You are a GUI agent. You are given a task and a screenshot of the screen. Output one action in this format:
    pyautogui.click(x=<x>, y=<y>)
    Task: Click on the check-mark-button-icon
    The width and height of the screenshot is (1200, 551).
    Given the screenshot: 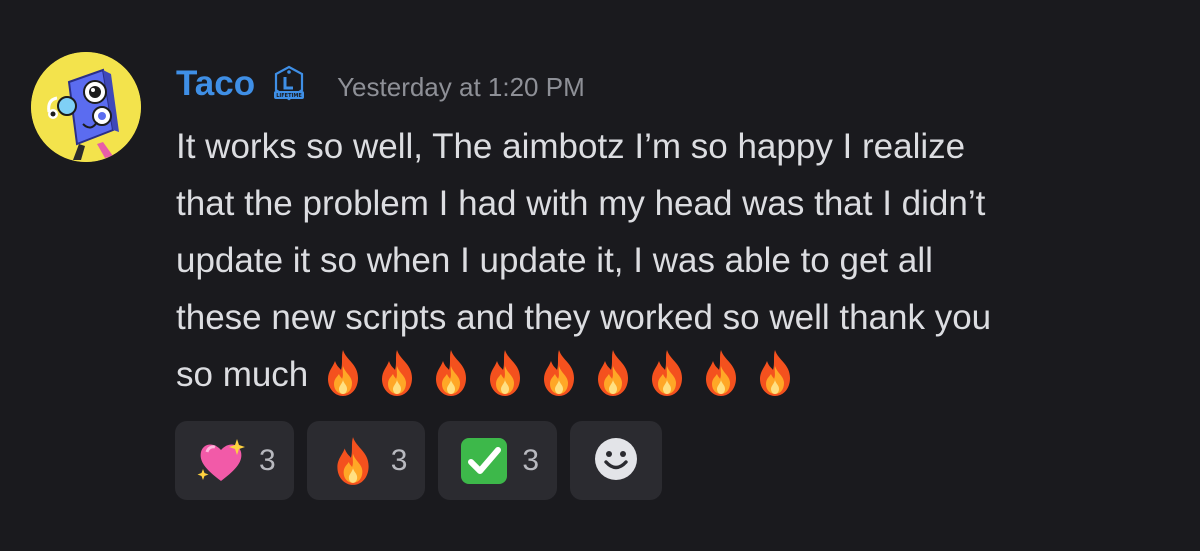 What is the action you would take?
    pyautogui.click(x=484, y=461)
    